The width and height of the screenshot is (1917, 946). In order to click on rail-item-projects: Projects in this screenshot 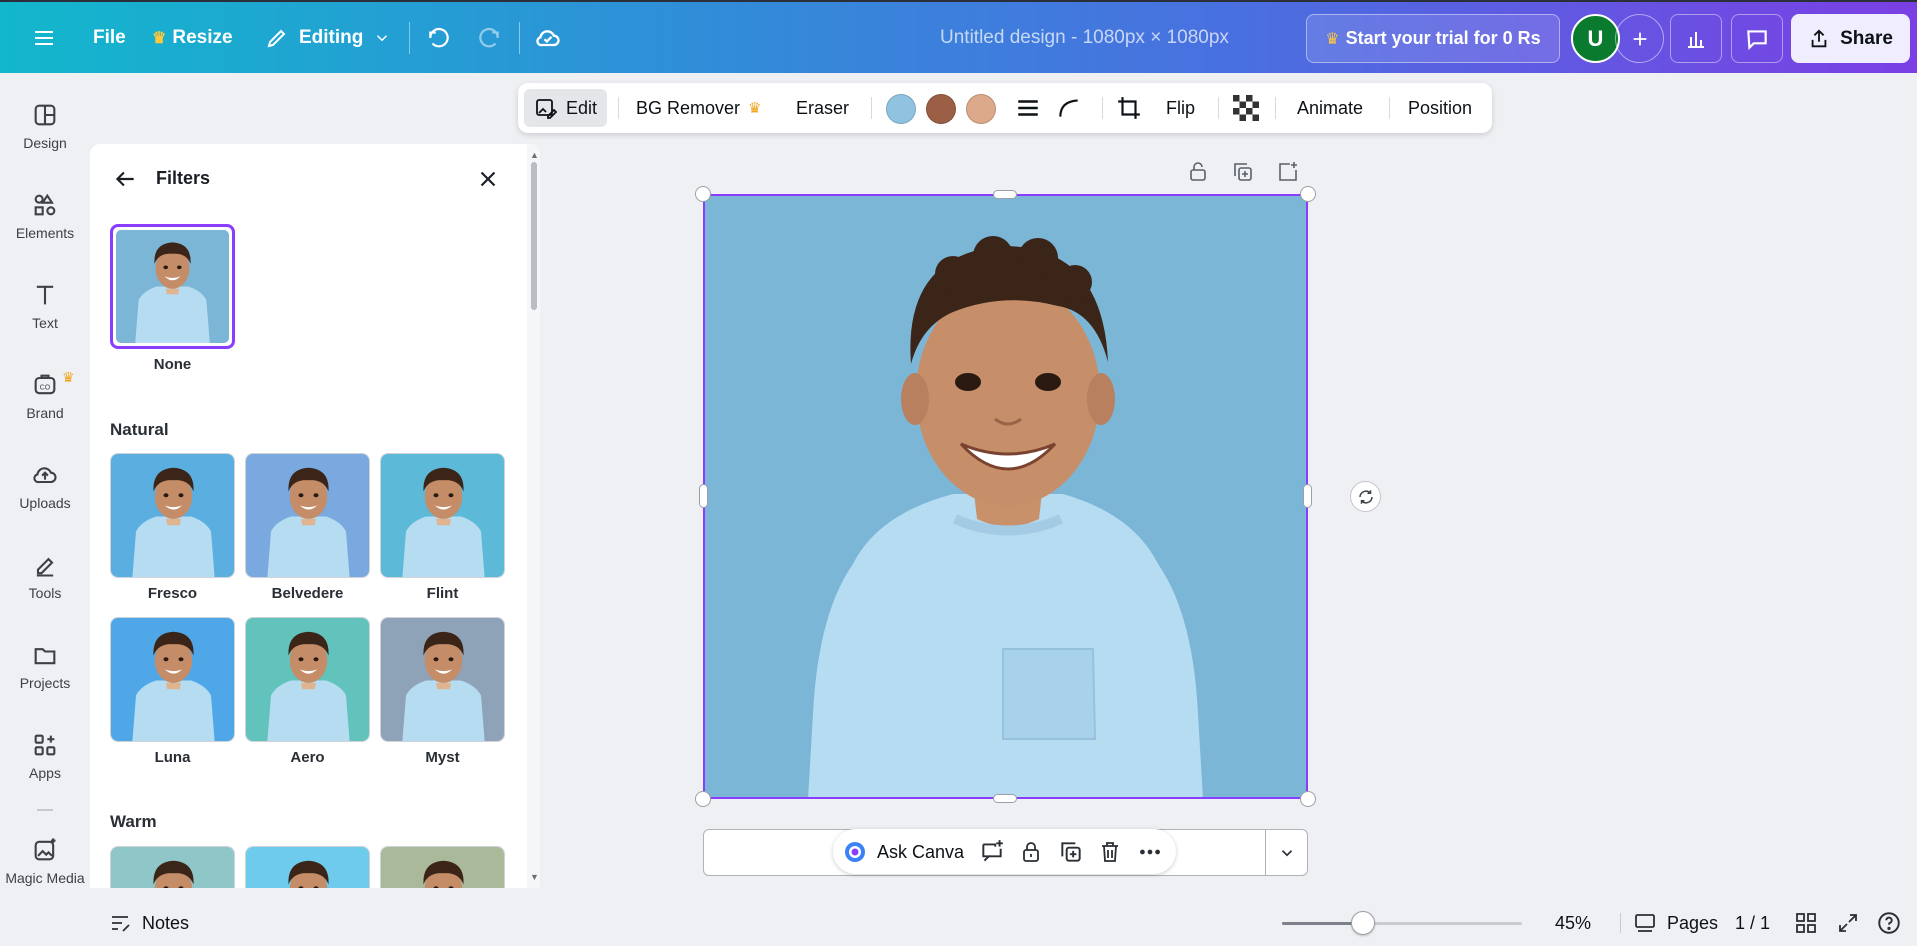, I will do `click(45, 681)`.